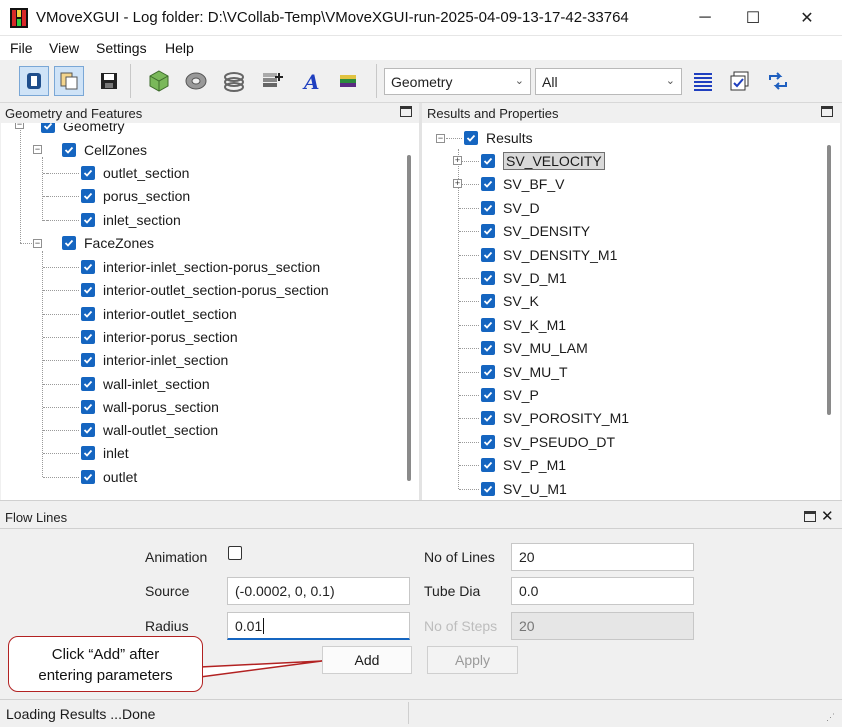 This screenshot has width=842, height=727. Describe the element at coordinates (523, 465) in the screenshot. I see `tree-item: SV_P_M1` at that location.